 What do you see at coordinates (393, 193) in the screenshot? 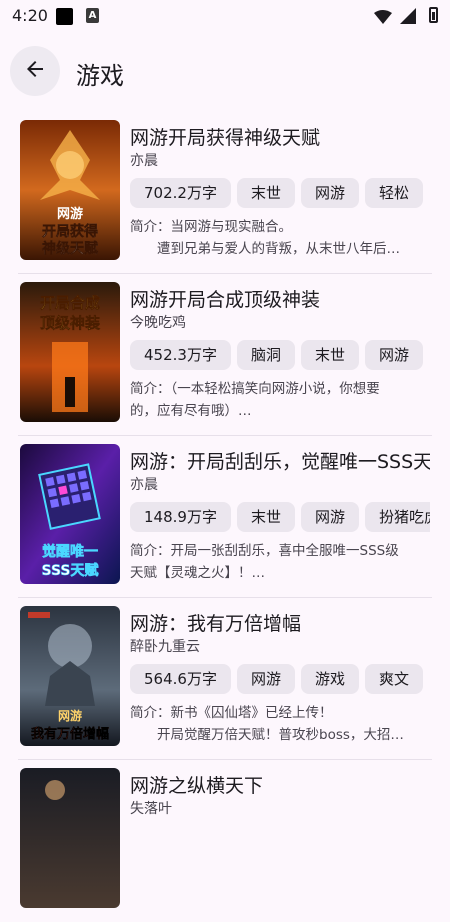
I see `tag: 轻松` at bounding box center [393, 193].